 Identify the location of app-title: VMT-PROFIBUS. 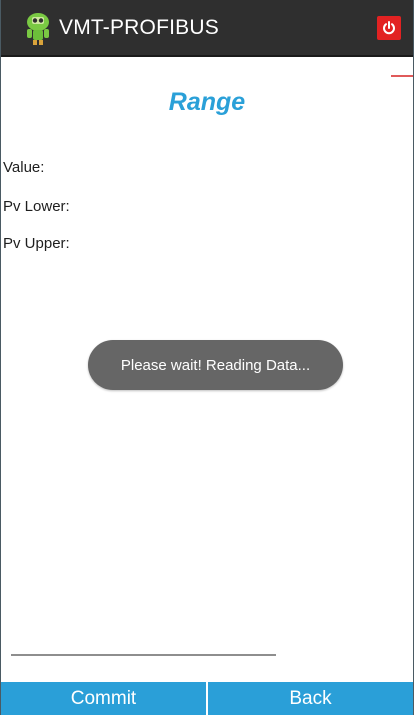
(139, 27).